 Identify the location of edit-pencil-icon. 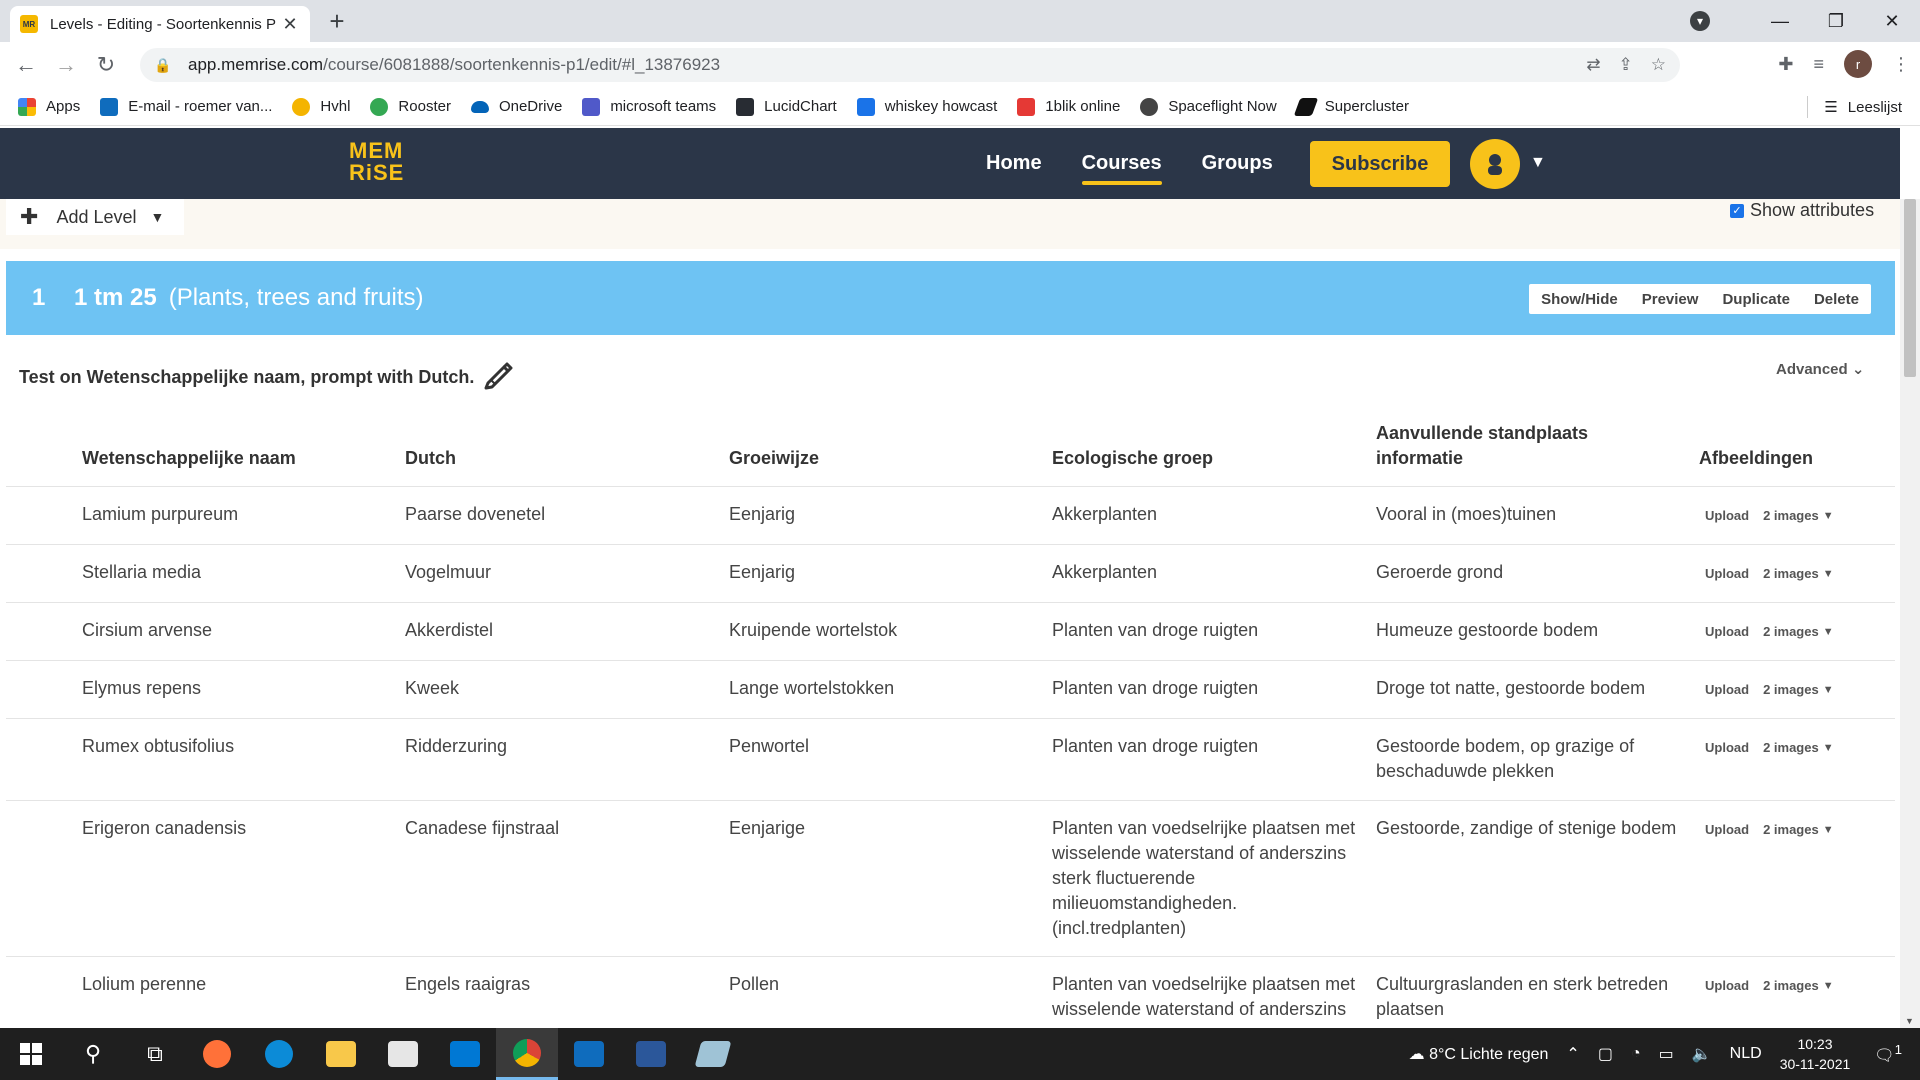
(499, 377).